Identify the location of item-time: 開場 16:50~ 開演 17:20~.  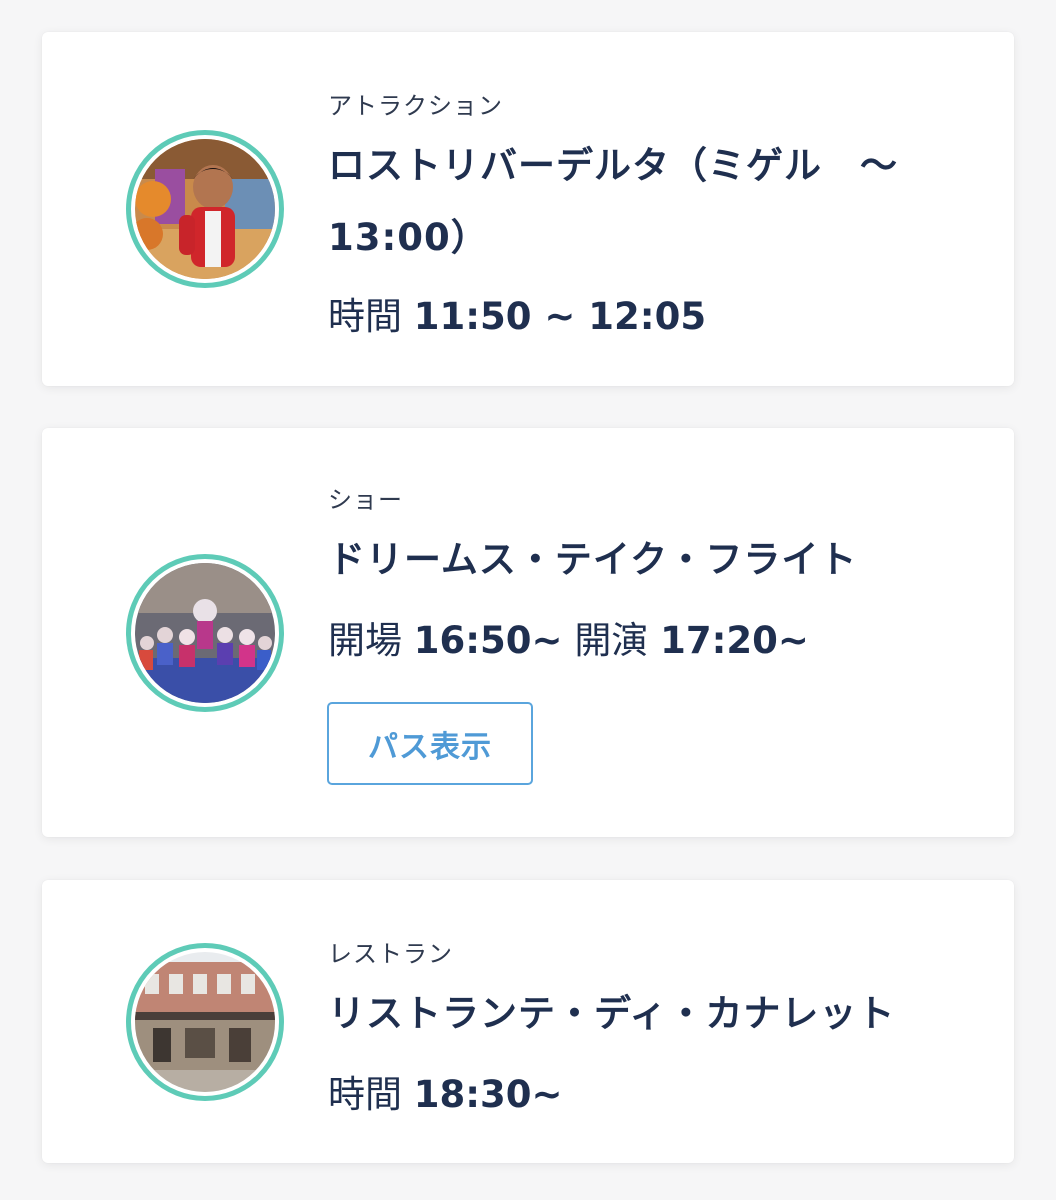
(568, 637).